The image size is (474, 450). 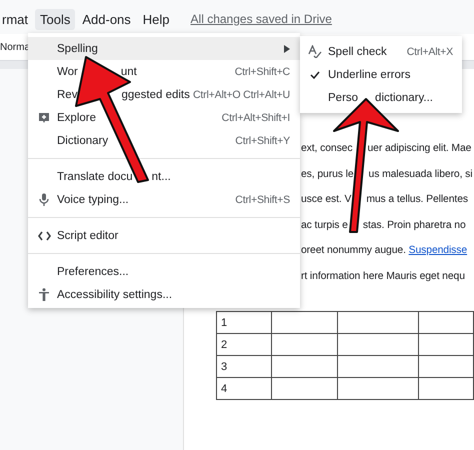 What do you see at coordinates (156, 19) in the screenshot?
I see `menu-tab: Help` at bounding box center [156, 19].